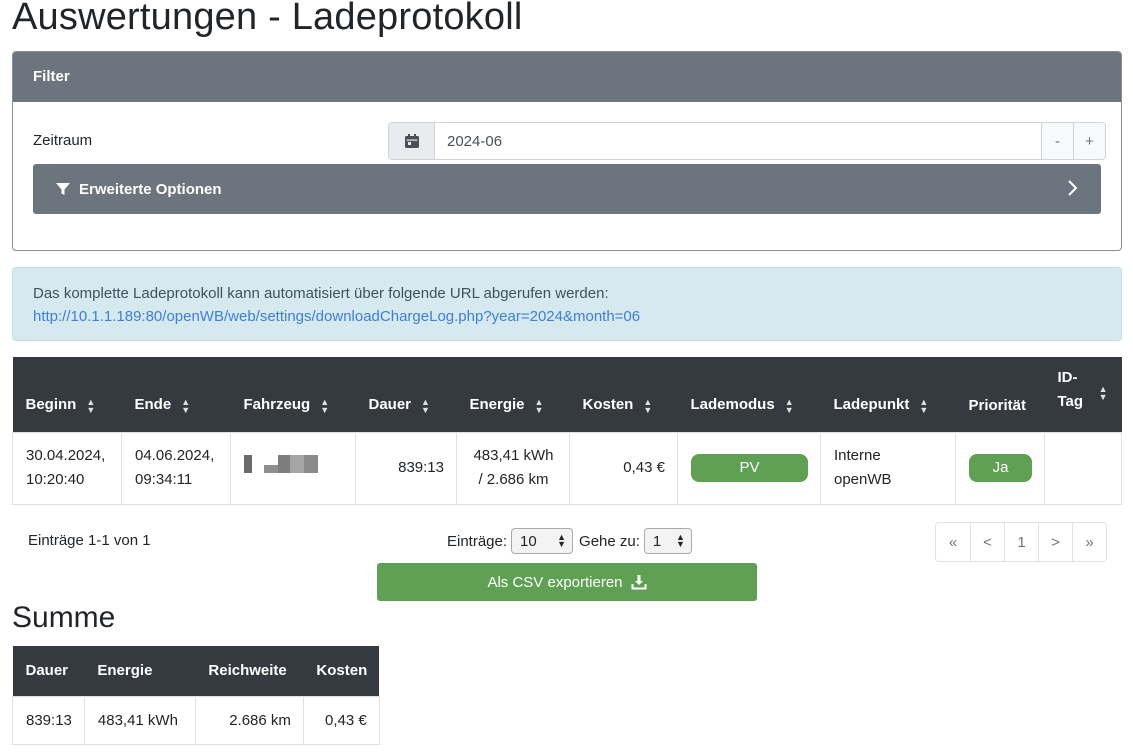 The width and height of the screenshot is (1133, 756). I want to click on cell-fahrzeug, so click(293, 468).